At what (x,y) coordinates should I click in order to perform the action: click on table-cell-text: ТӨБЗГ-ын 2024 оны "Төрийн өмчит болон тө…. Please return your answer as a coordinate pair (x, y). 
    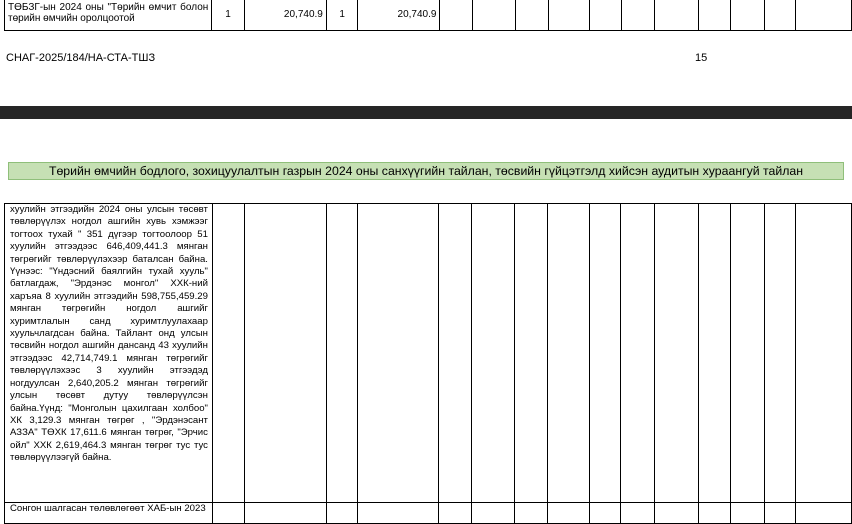
    Looking at the image, I should click on (108, 15).